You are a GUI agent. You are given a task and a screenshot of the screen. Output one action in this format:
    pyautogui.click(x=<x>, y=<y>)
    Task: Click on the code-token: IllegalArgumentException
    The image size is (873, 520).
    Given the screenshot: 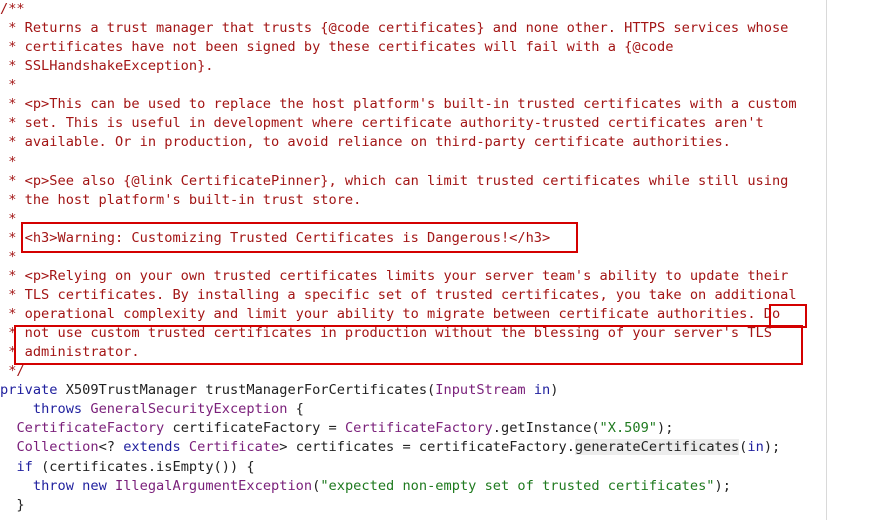 What is the action you would take?
    pyautogui.click(x=214, y=485)
    